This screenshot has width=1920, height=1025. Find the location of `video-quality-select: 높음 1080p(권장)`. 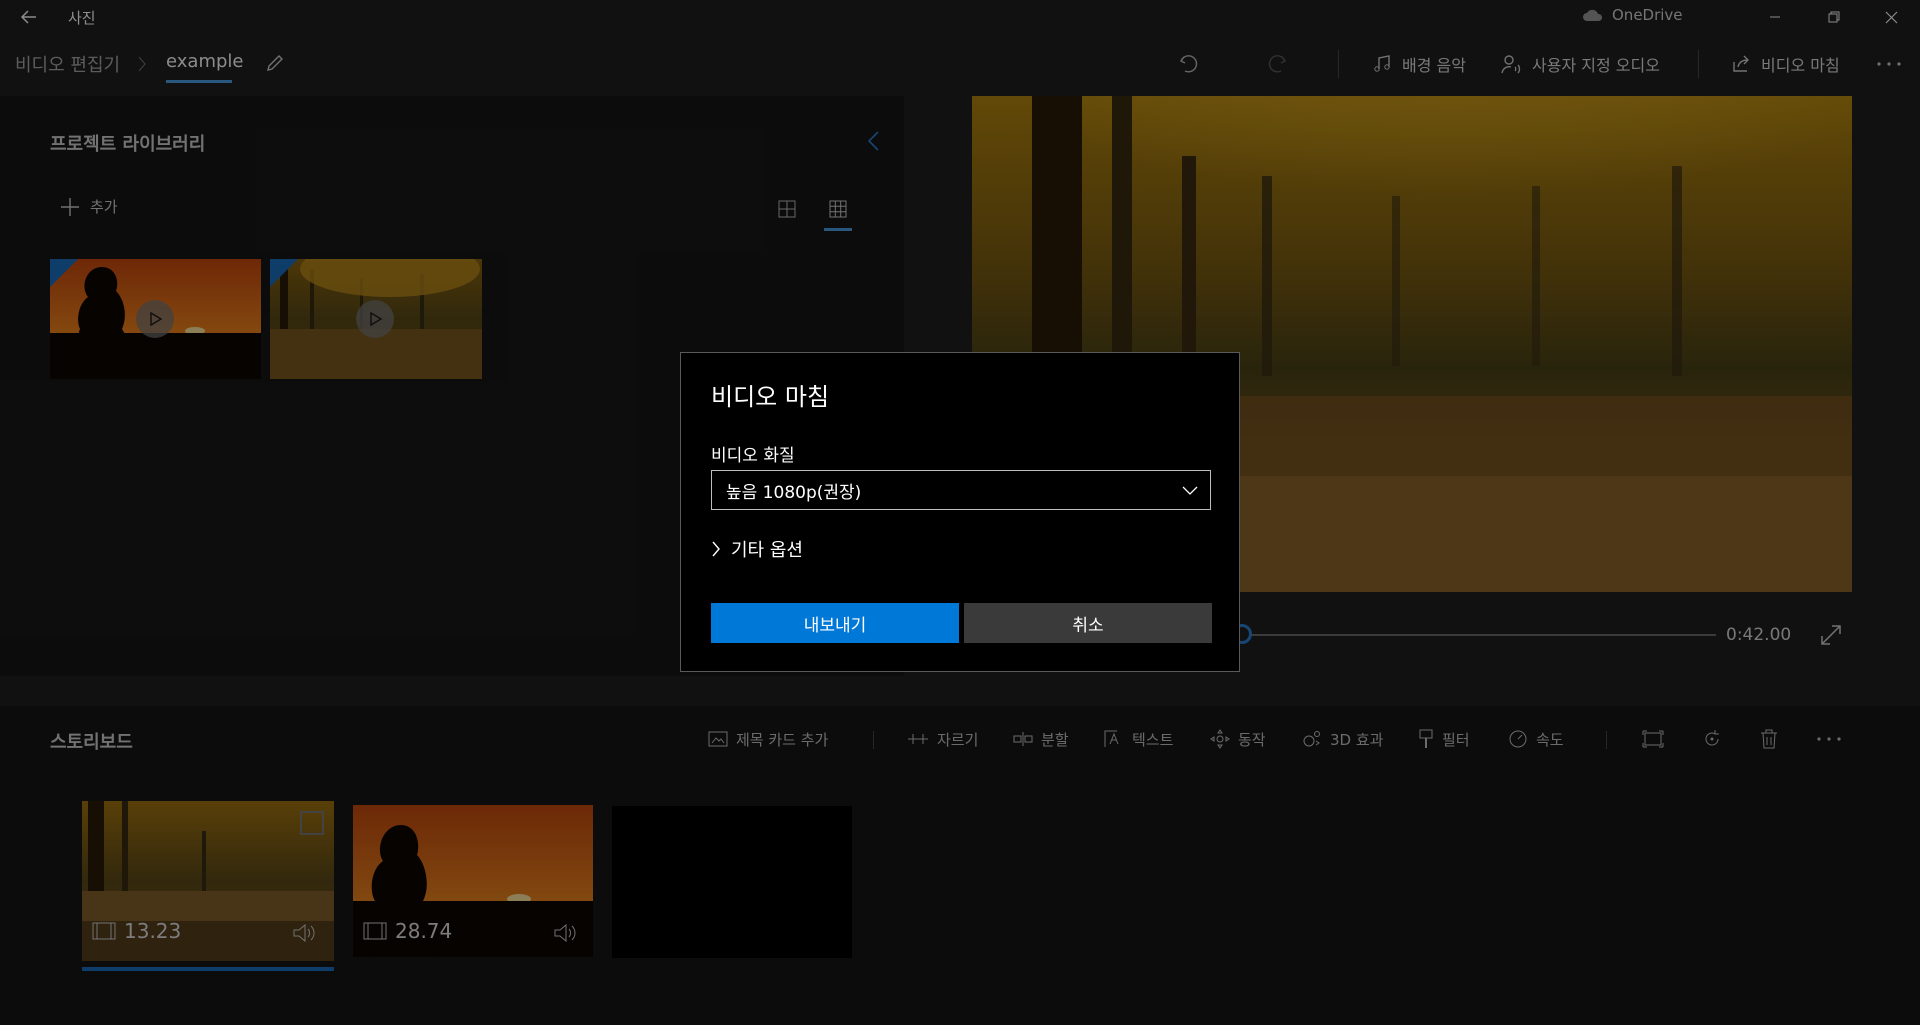

video-quality-select: 높음 1080p(권장) is located at coordinates (961, 490).